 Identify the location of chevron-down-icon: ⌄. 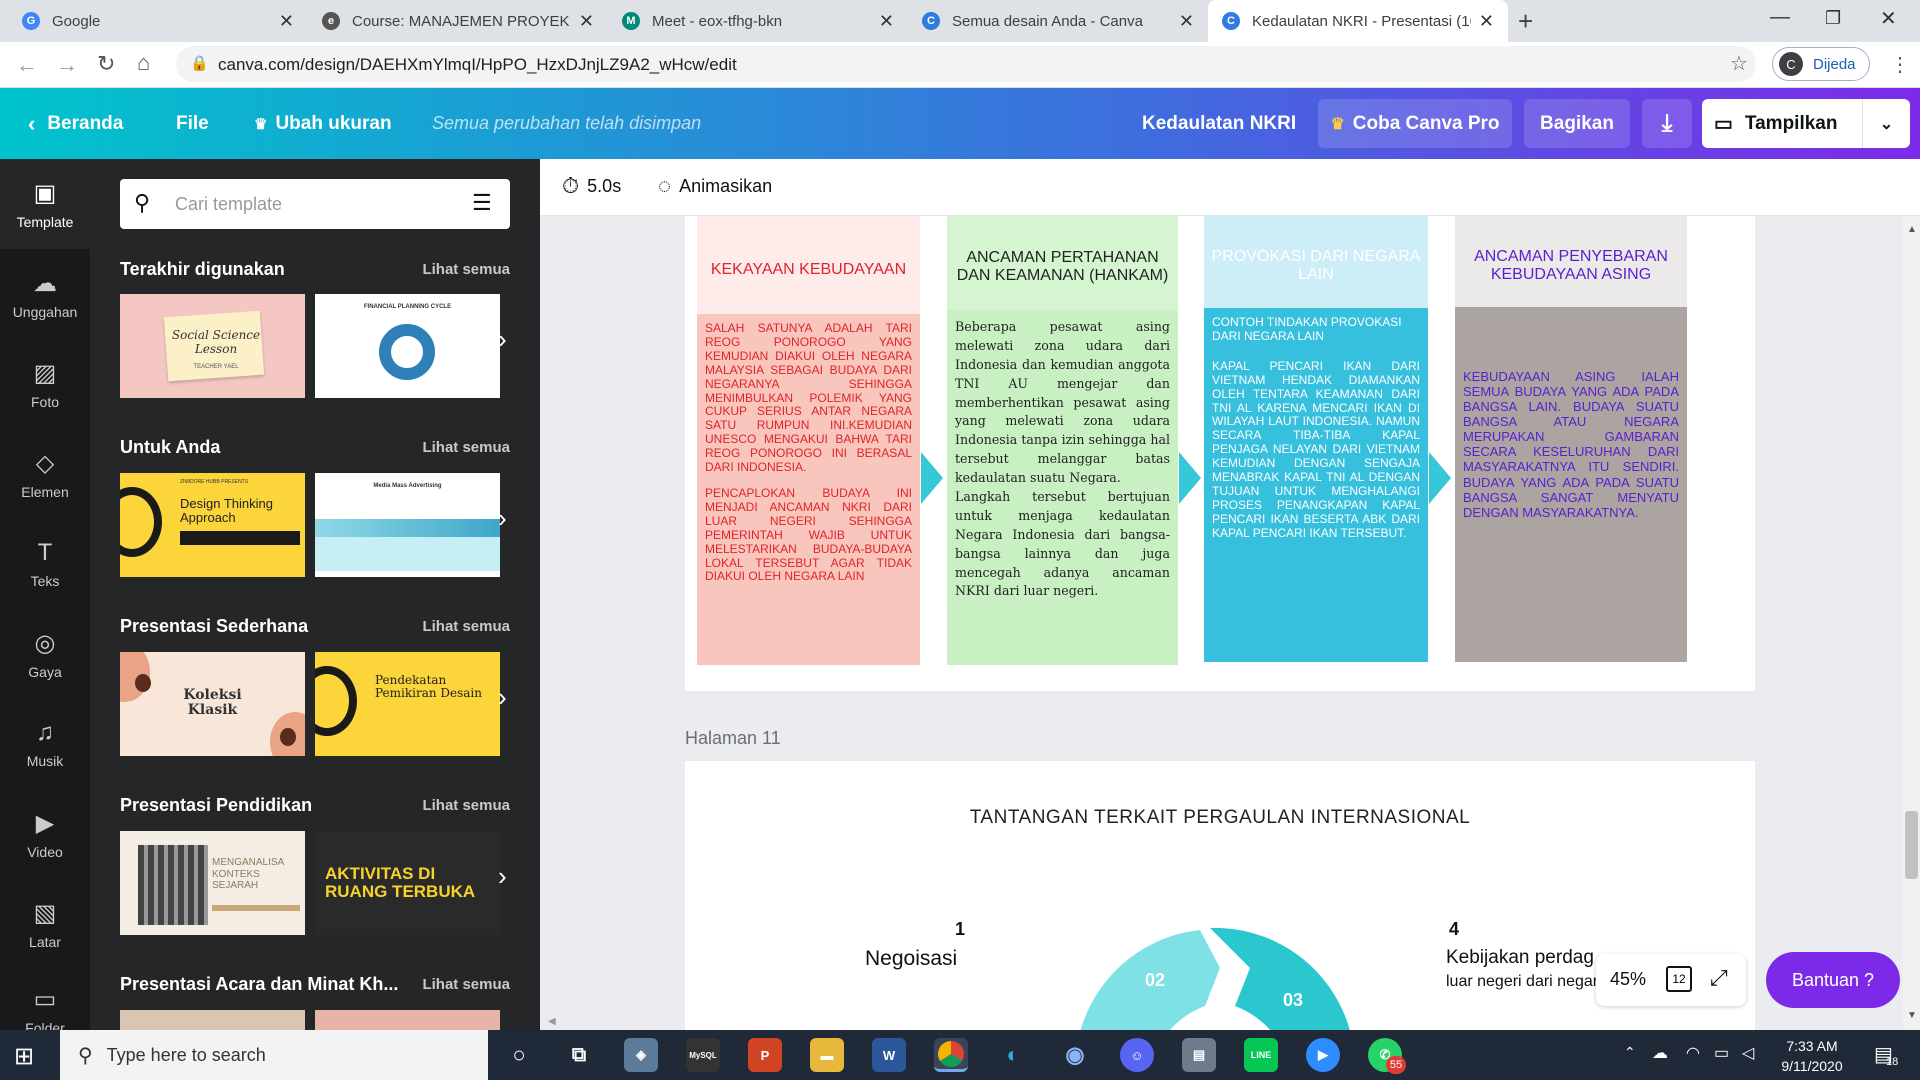
(1886, 123).